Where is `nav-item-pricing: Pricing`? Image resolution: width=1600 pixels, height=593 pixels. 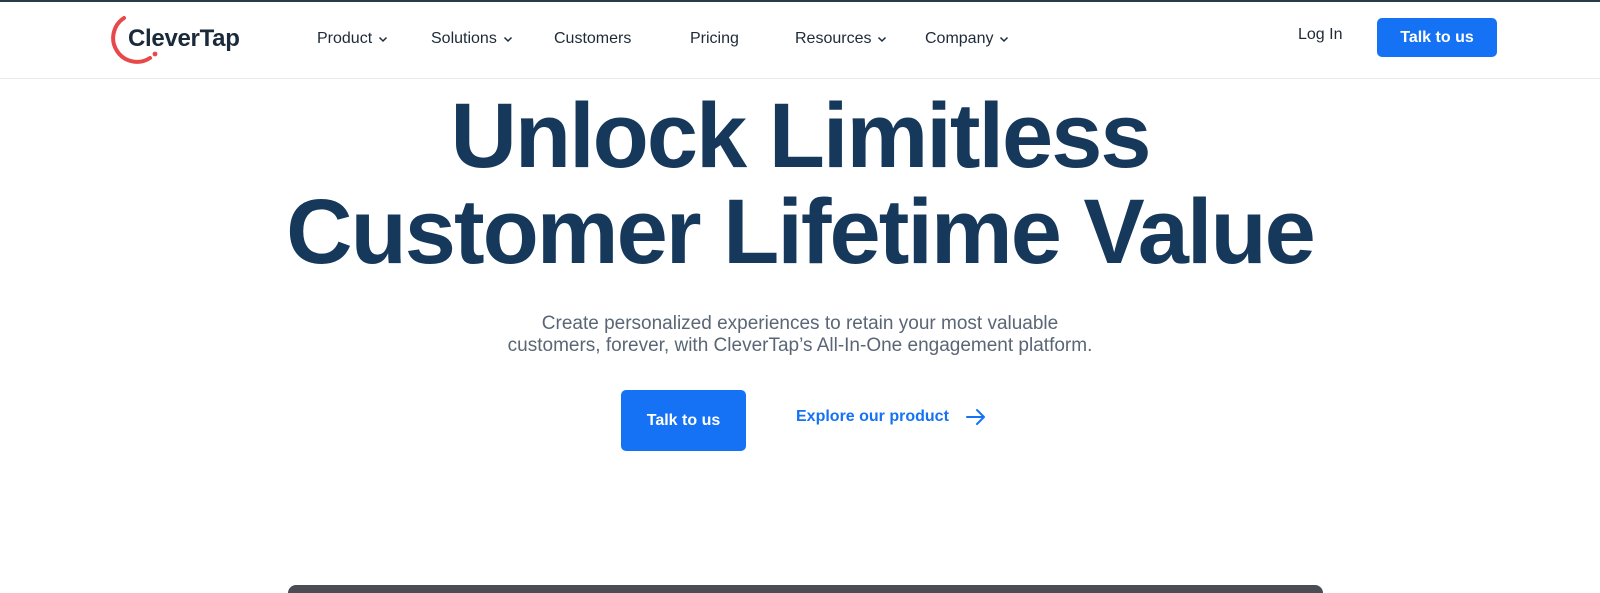 nav-item-pricing: Pricing is located at coordinates (714, 39).